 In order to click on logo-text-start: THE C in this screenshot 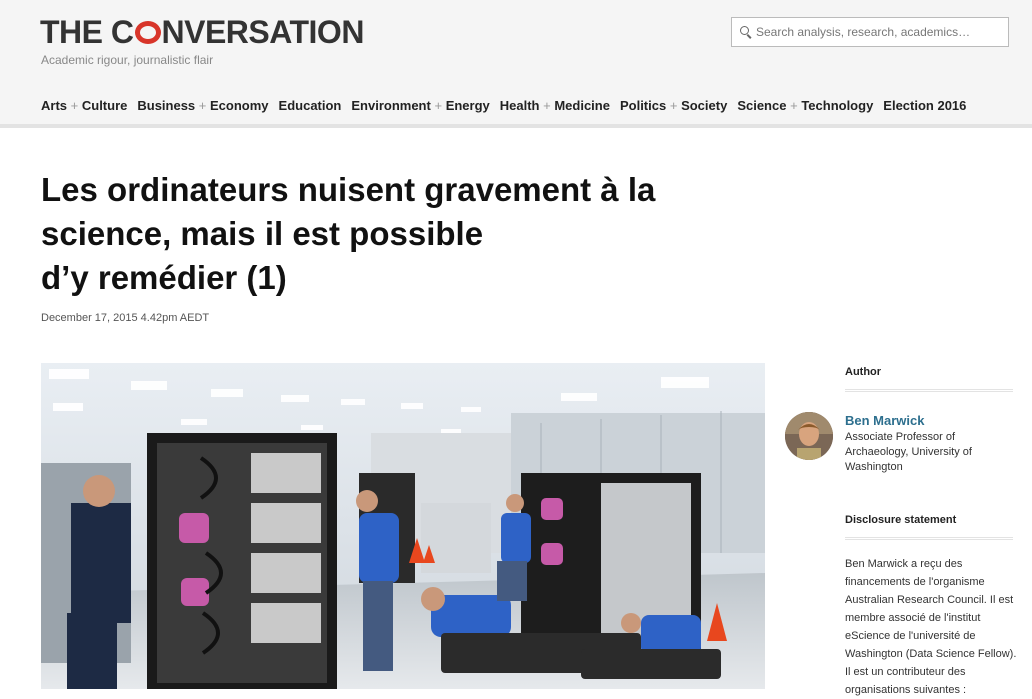, I will do `click(87, 32)`.